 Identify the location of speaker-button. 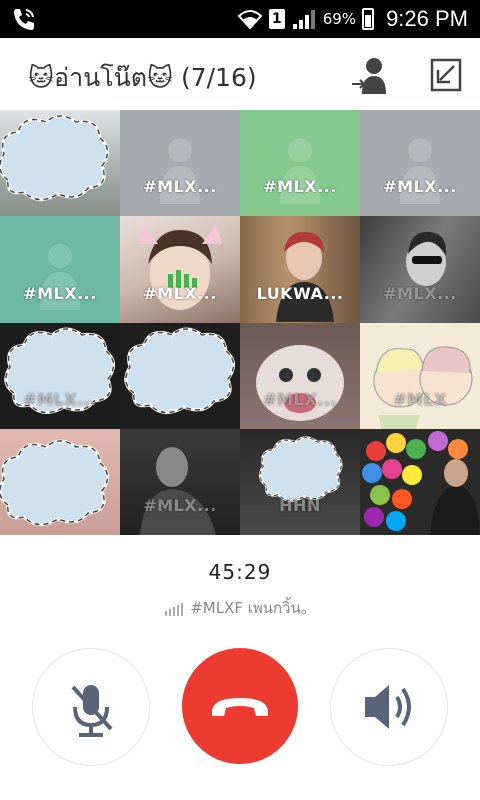
(389, 707).